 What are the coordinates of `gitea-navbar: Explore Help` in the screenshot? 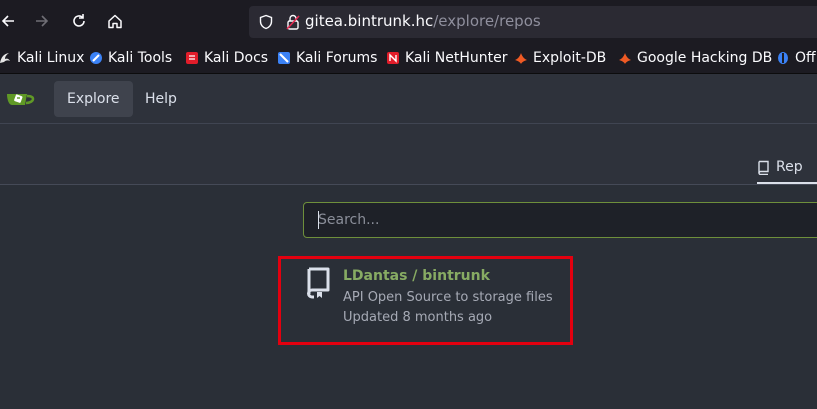 It's located at (408, 99).